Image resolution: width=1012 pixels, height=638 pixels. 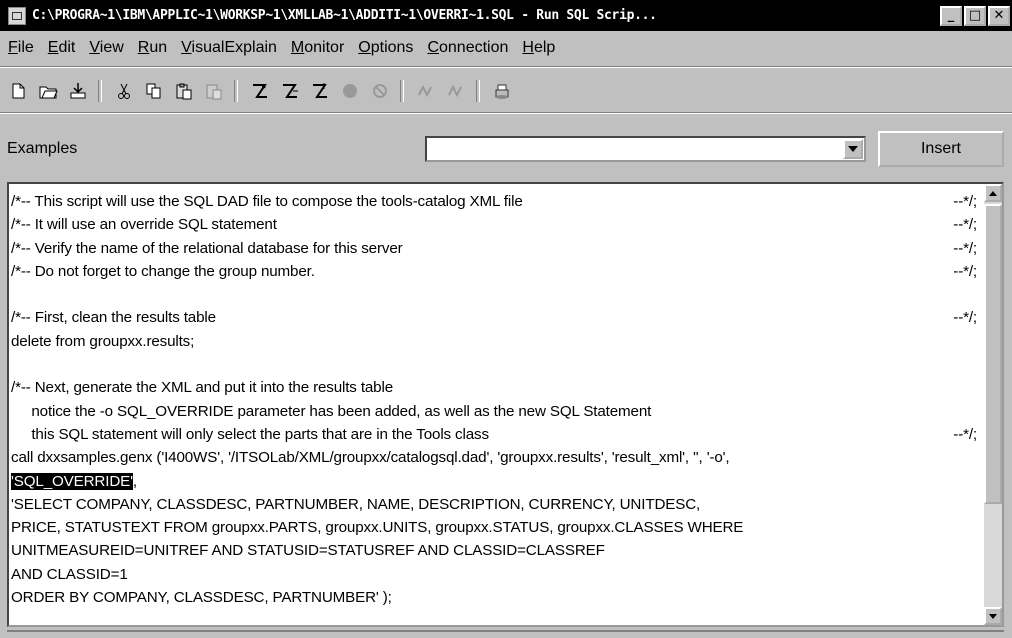 I want to click on menu-connection: Connection, so click(x=467, y=48).